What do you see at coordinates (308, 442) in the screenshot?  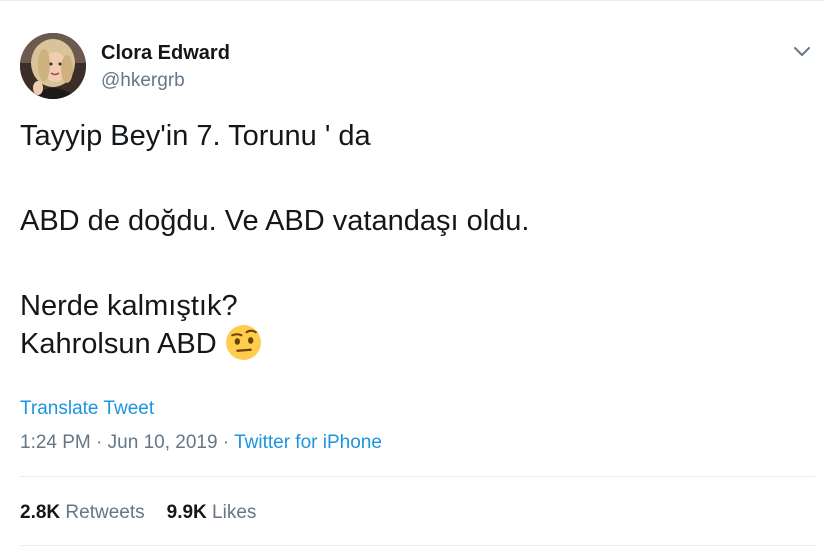 I see `tweet-source-link: Twitter for iPhone` at bounding box center [308, 442].